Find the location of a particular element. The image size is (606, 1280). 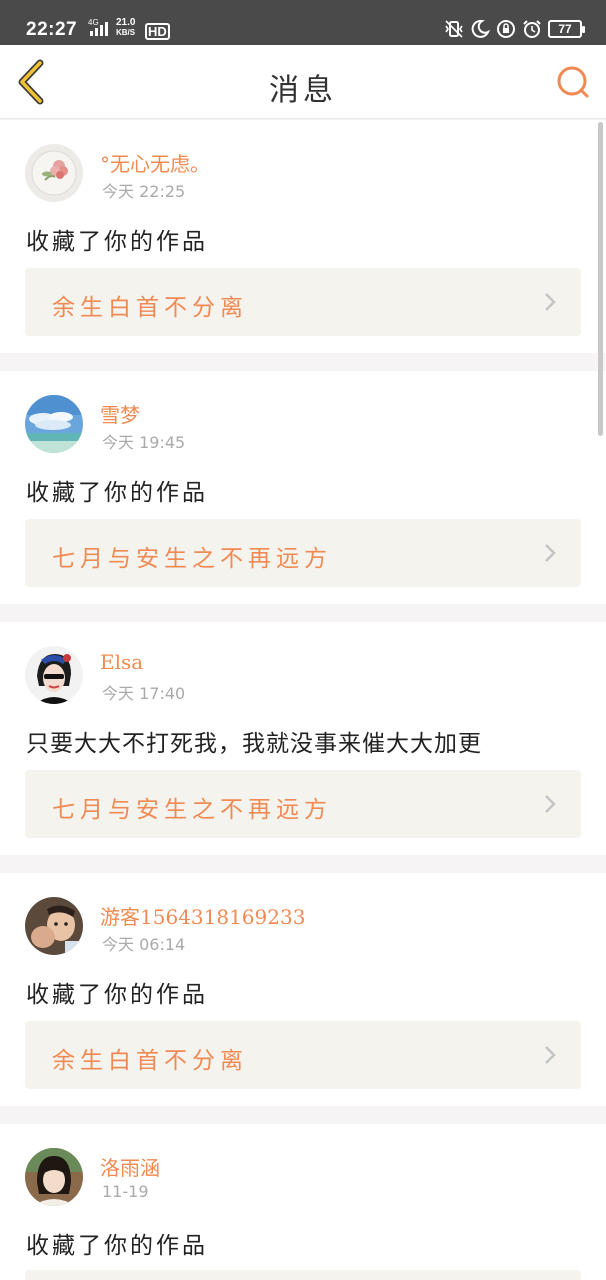

network-speed: 21.0 KB/S is located at coordinates (125, 28).